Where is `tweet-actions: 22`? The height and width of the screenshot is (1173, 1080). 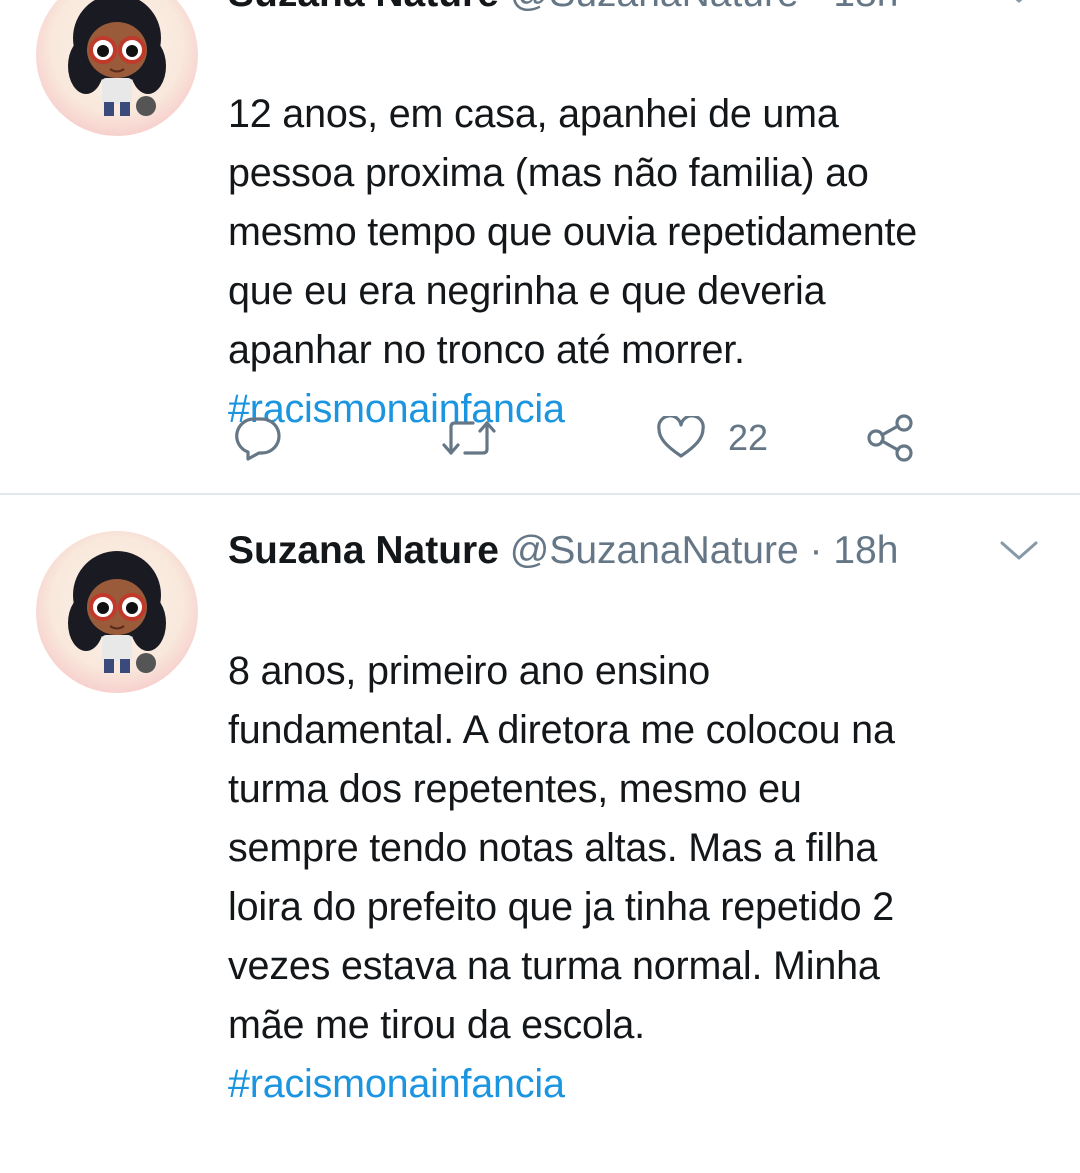 tweet-actions: 22 is located at coordinates (540, 438).